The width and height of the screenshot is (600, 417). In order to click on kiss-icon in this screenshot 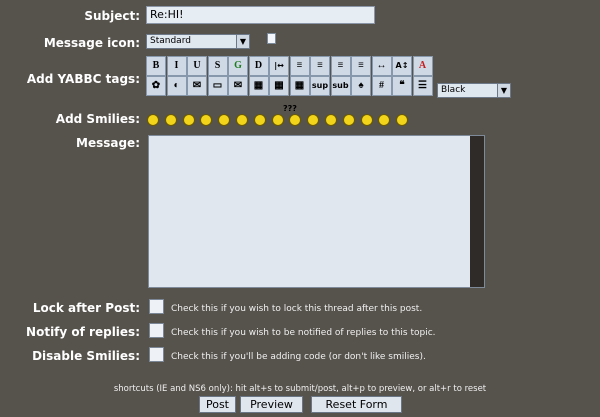, I will do `click(402, 120)`.